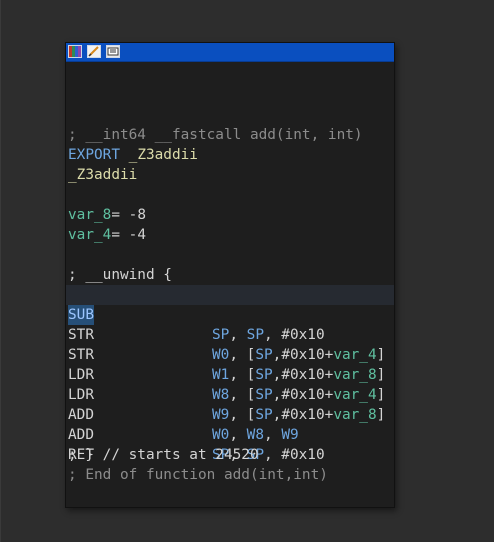 This screenshot has height=542, width=494. What do you see at coordinates (163, 155) in the screenshot?
I see `export-symbol: _Z3addii` at bounding box center [163, 155].